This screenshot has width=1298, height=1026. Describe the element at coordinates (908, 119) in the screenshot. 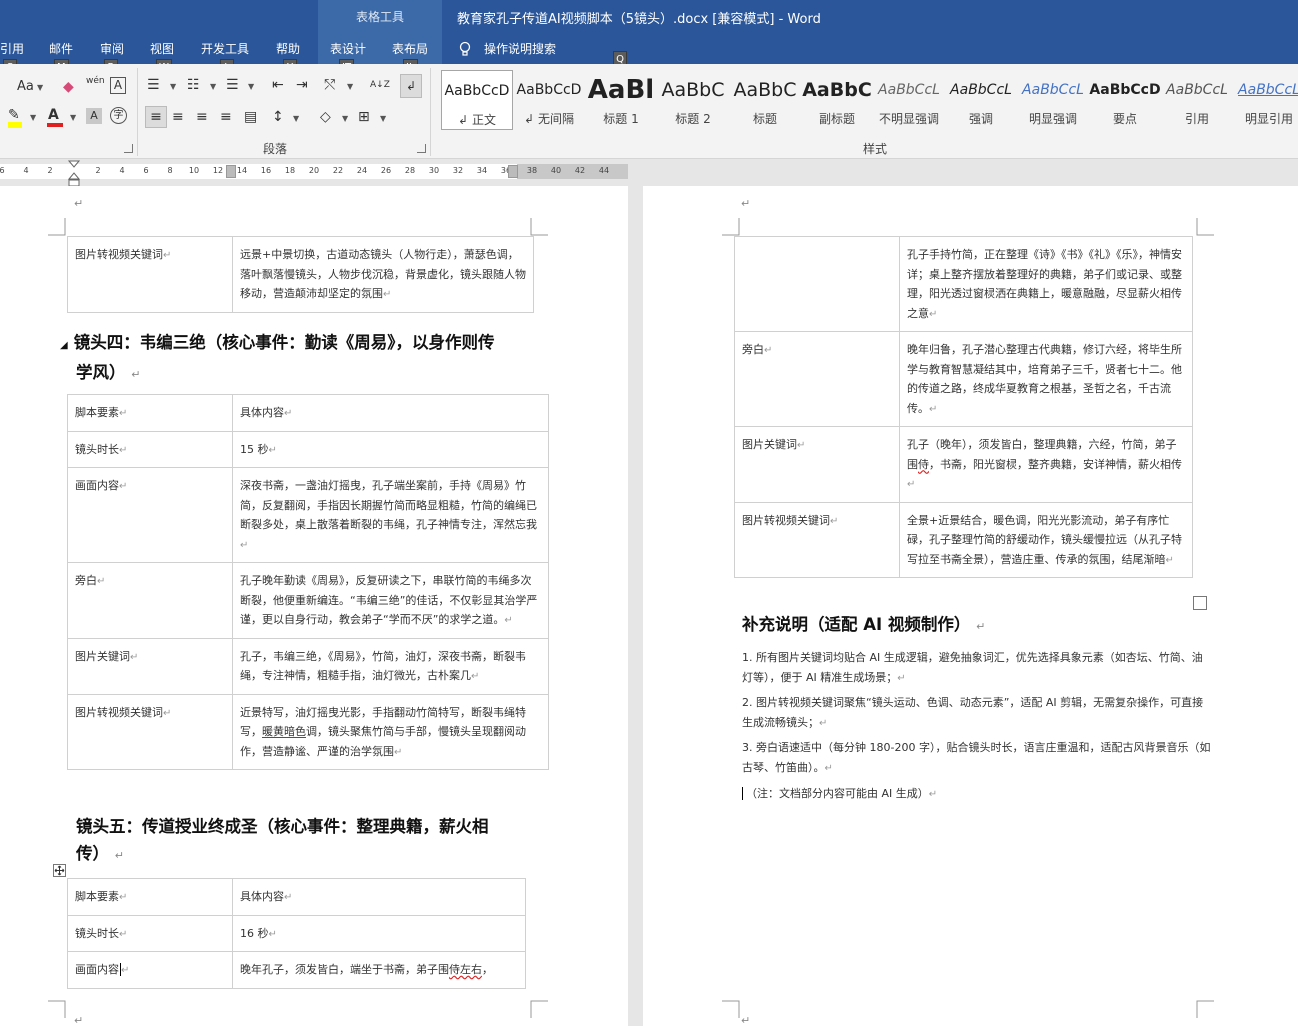

I see `style-name-label: 不明显强调` at that location.